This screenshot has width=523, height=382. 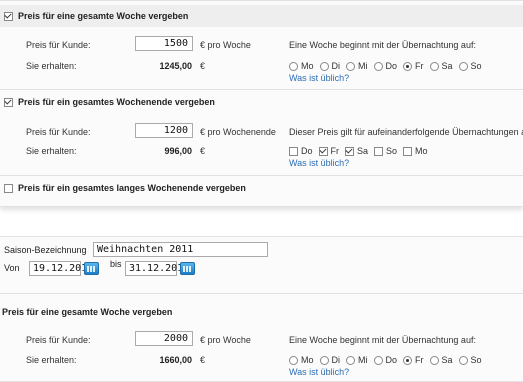 I want to click on season-from-input: 19.12.2011, so click(x=61, y=268).